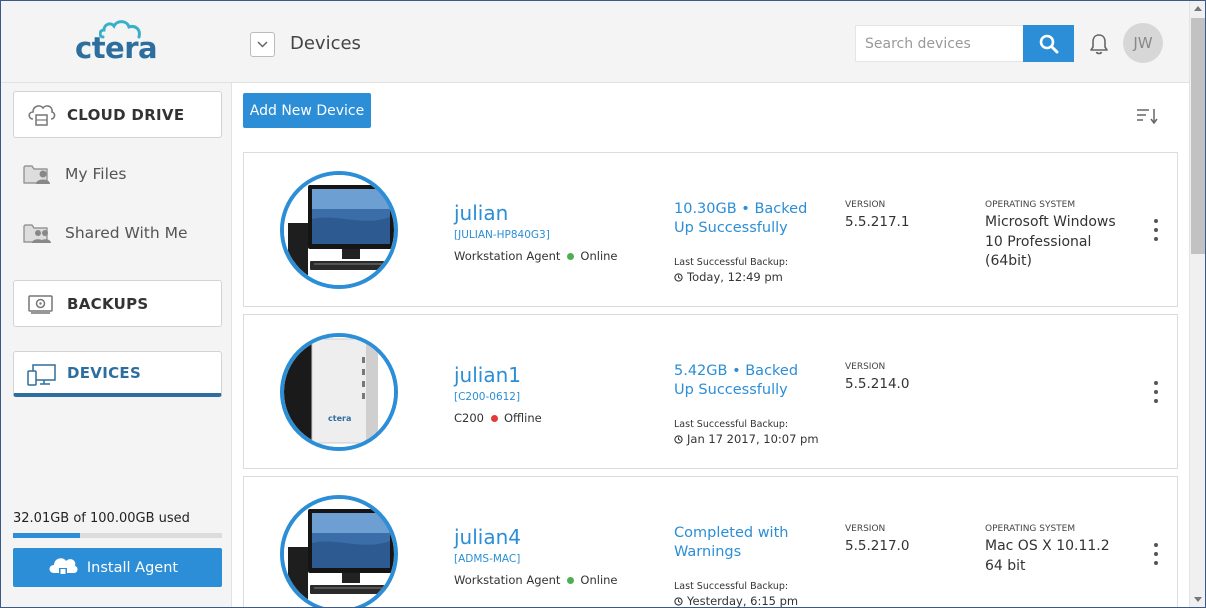 The width and height of the screenshot is (1206, 608). I want to click on svg-text: ctera, so click(339, 418).